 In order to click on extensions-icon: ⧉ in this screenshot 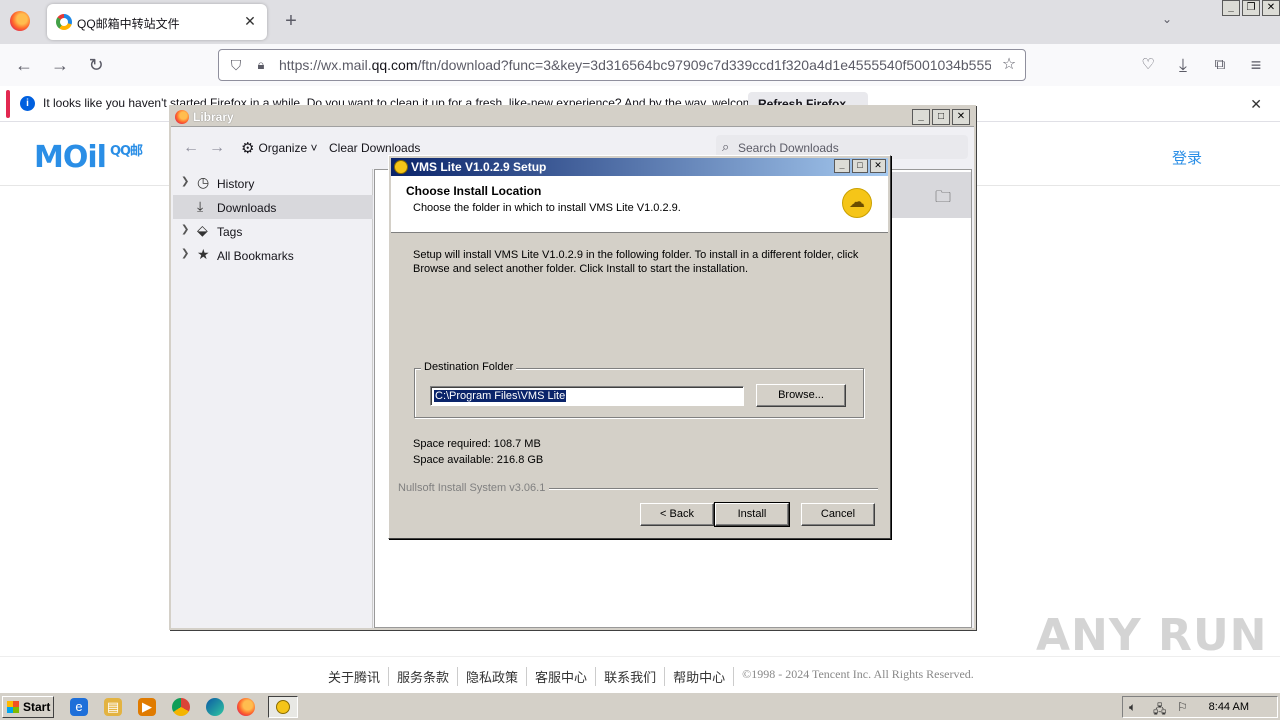, I will do `click(1220, 65)`.